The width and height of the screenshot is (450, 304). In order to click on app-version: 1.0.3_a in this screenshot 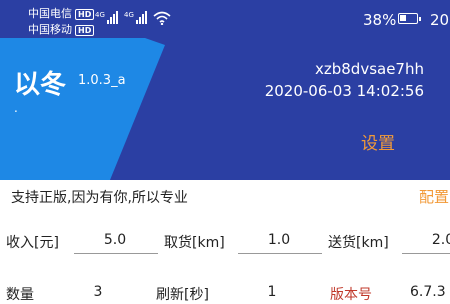, I will do `click(102, 80)`.